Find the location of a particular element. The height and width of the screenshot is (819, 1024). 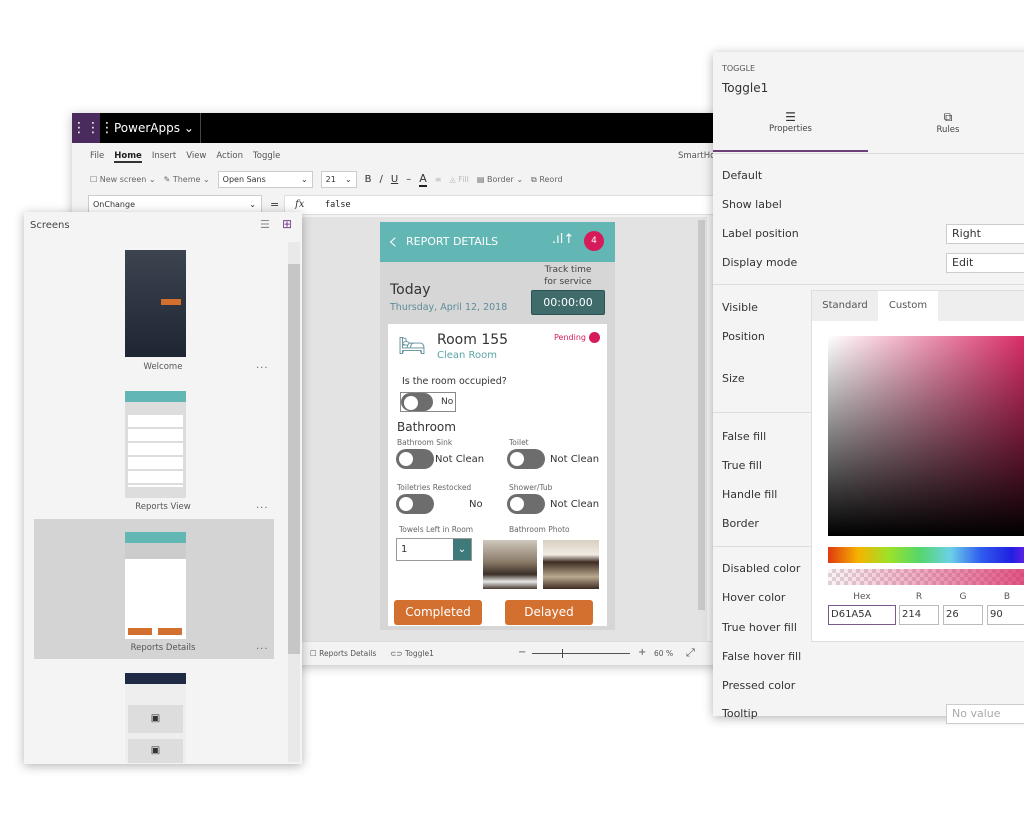

equals-sign: = is located at coordinates (275, 204).